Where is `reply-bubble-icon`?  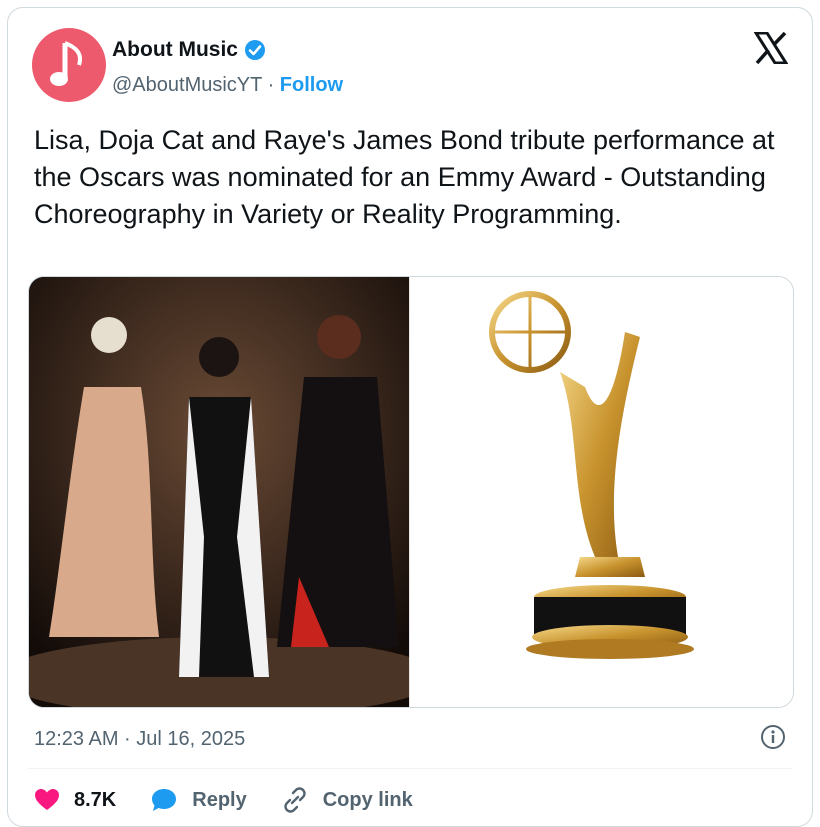 reply-bubble-icon is located at coordinates (164, 800).